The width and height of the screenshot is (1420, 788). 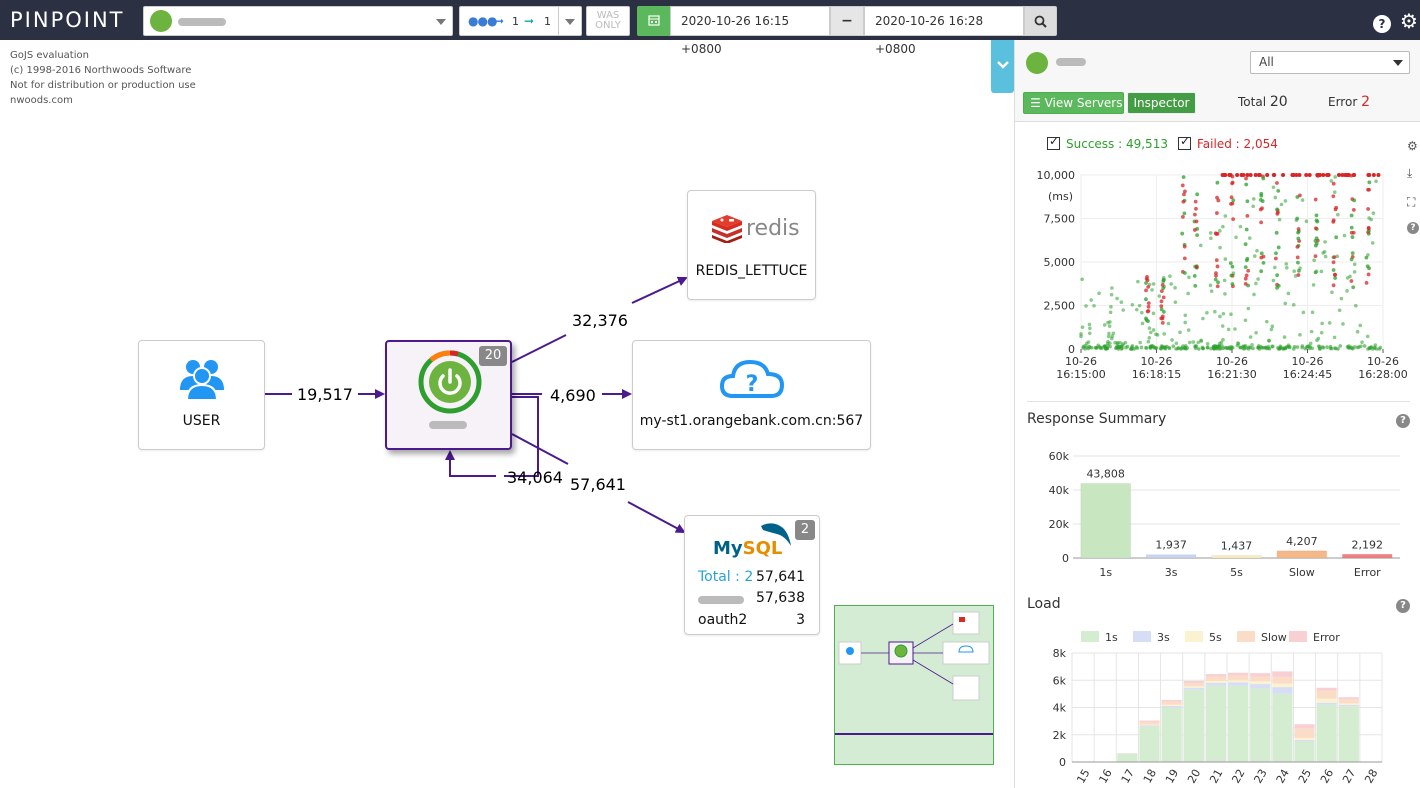 I want to click on x-tick-label: 22, so click(x=1238, y=776).